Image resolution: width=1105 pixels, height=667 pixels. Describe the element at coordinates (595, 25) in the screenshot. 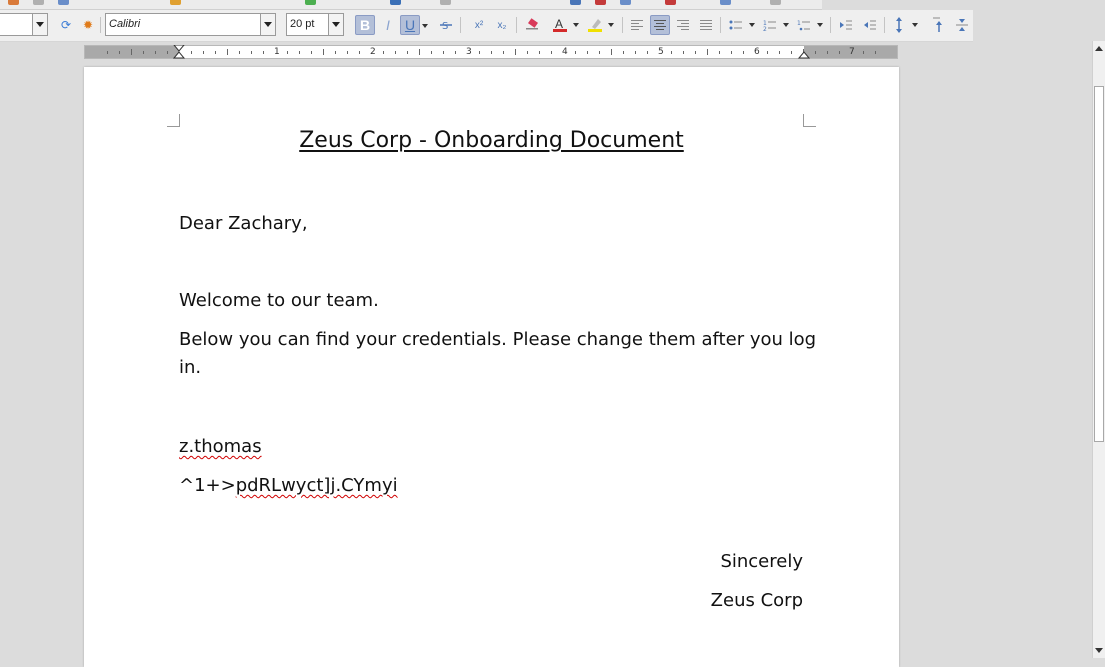

I see `highlighter-icon` at that location.